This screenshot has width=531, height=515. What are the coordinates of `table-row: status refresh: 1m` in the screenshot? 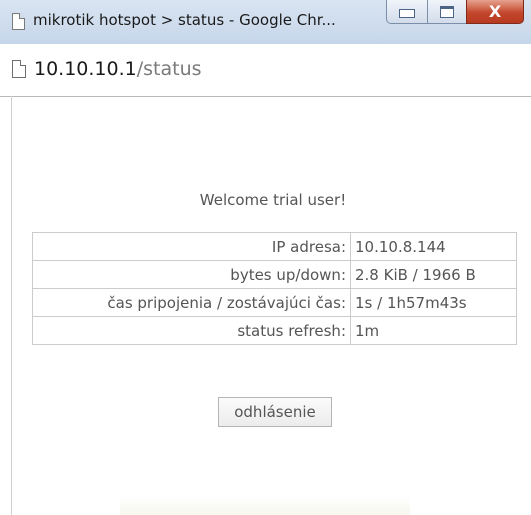 It's located at (274, 330).